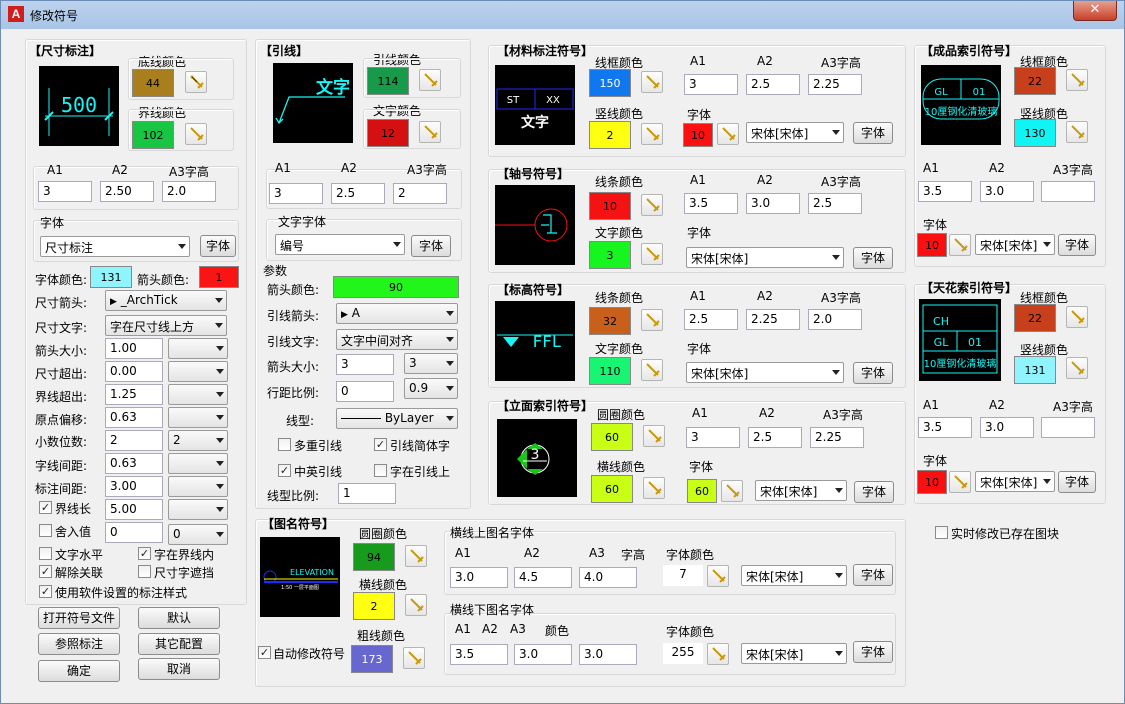 This screenshot has height=704, width=1125. I want to click on axis-line-color-swatch: 10, so click(610, 206).